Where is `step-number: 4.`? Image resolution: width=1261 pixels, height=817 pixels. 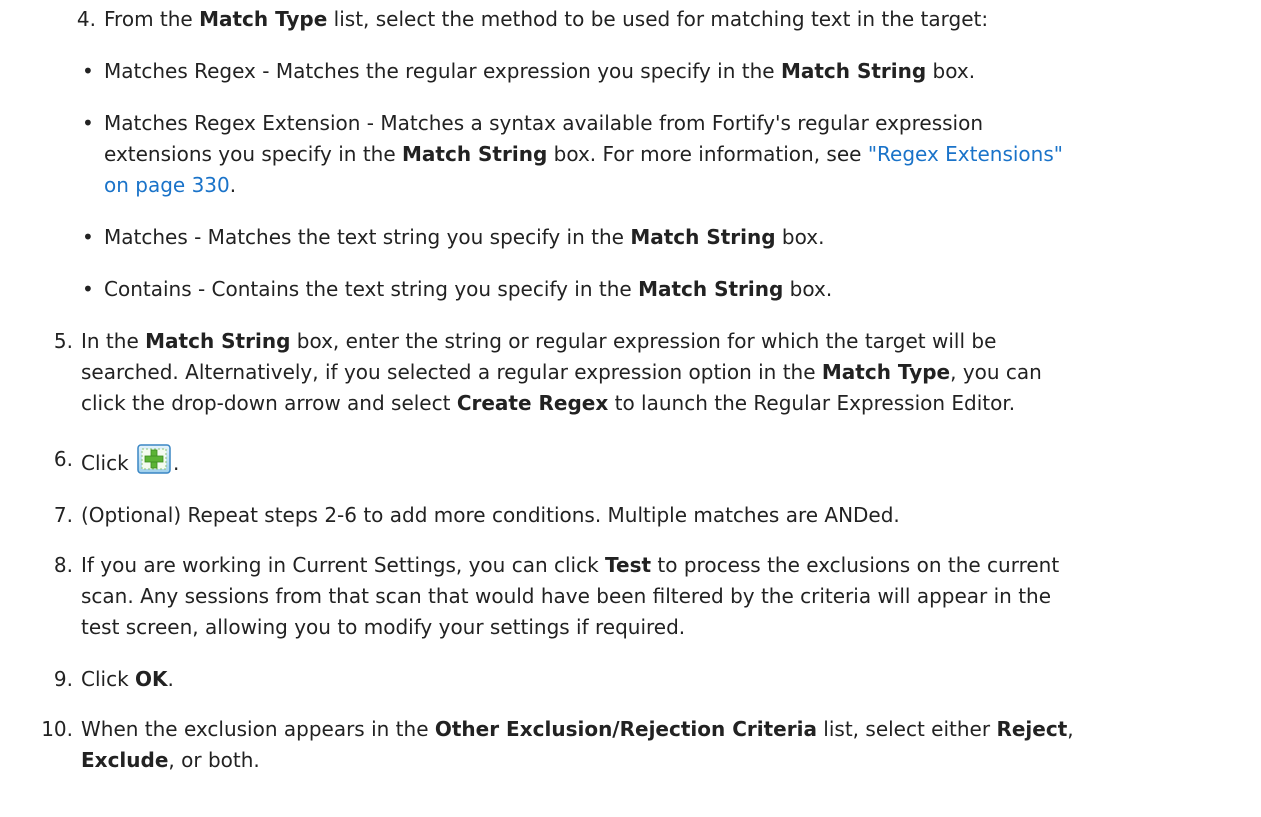 step-number: 4. is located at coordinates (86, 19).